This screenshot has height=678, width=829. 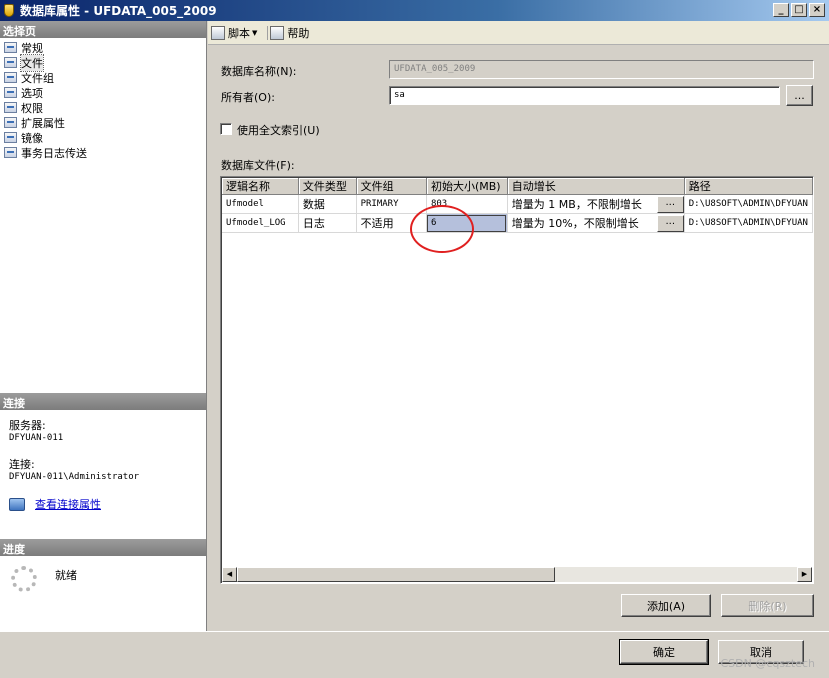 What do you see at coordinates (103, 47) in the screenshot?
I see `nav-item-general: 常规` at bounding box center [103, 47].